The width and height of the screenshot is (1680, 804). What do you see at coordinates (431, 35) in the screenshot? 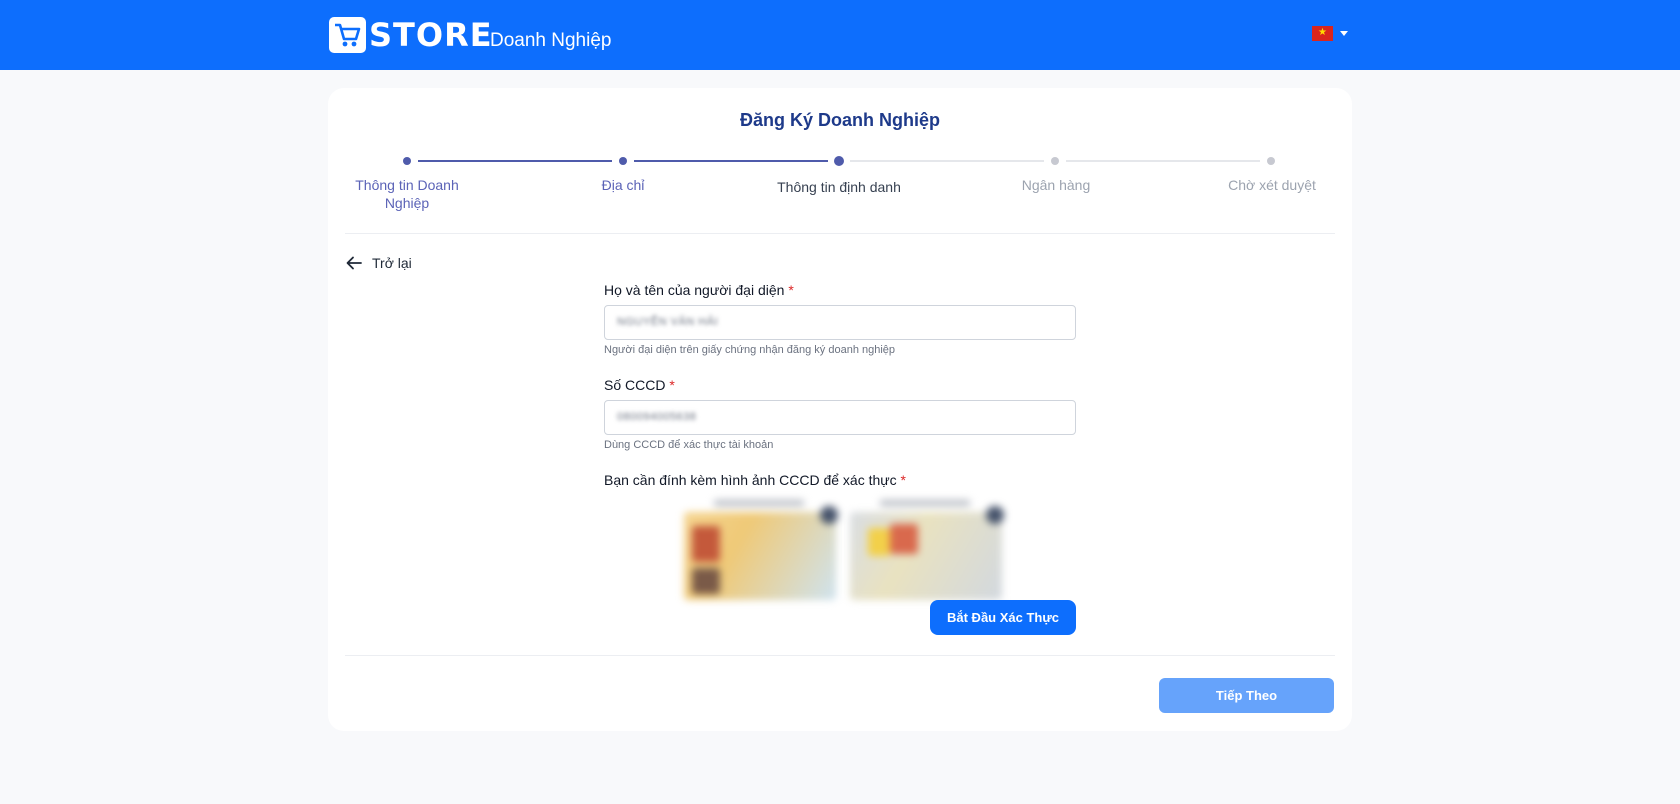
I see `logo-wordmark: STORE` at bounding box center [431, 35].